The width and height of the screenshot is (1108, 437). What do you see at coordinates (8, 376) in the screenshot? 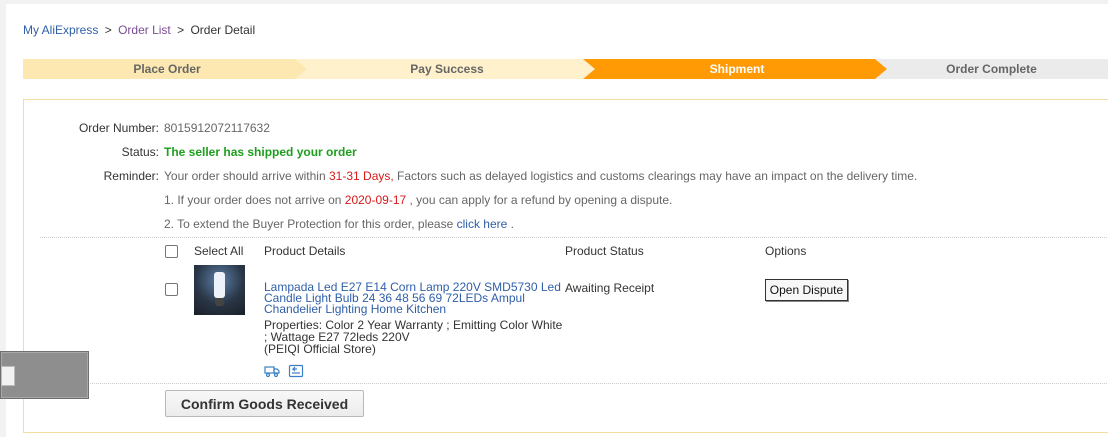
I see `floating-window-inner` at bounding box center [8, 376].